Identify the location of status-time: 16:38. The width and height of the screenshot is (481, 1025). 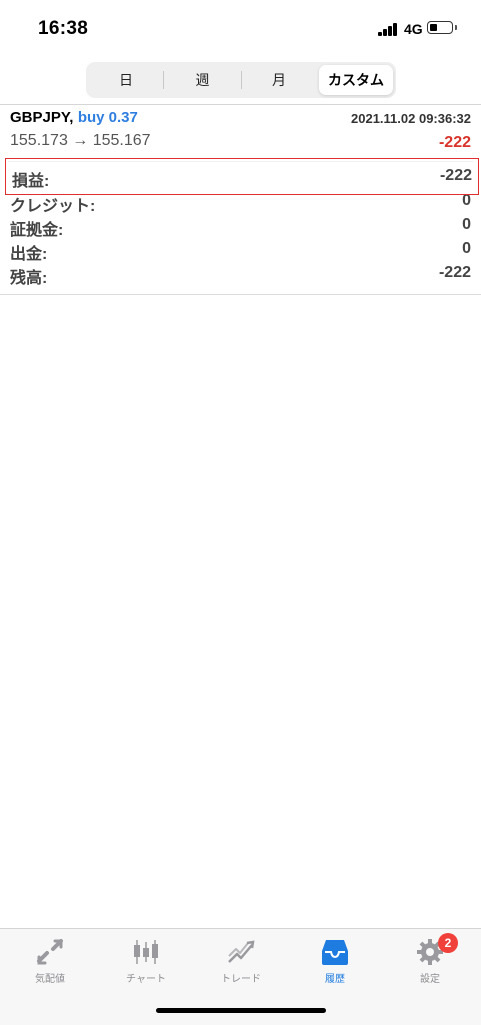
(63, 28).